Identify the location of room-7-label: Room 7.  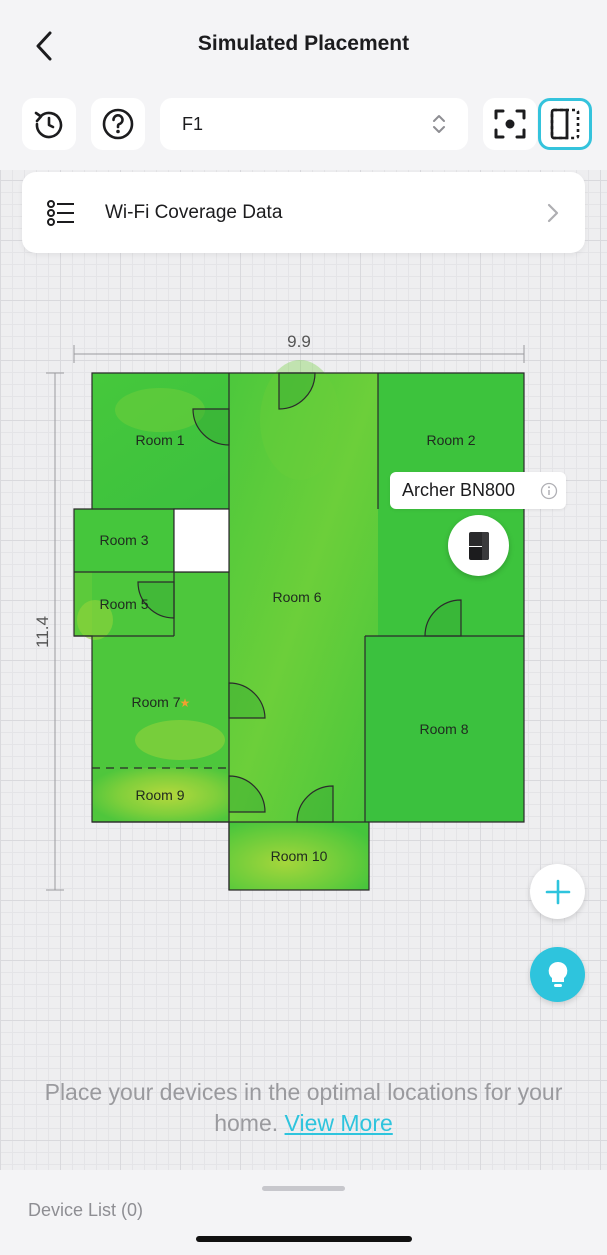
(155, 702).